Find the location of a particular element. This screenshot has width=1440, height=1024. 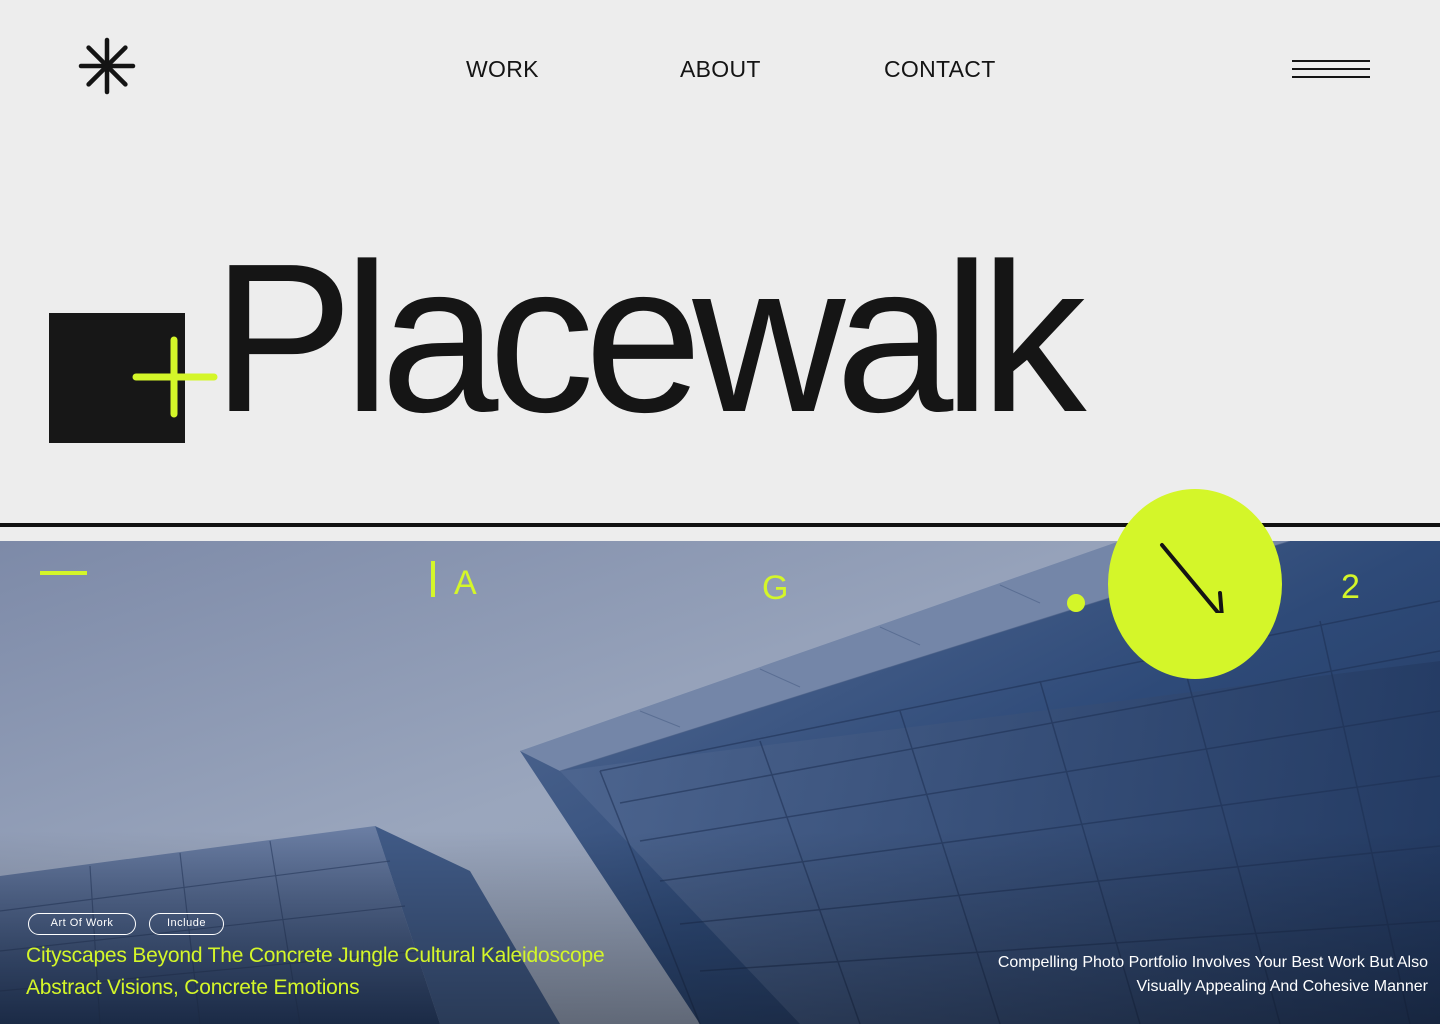

page-number: 2 is located at coordinates (1350, 587).